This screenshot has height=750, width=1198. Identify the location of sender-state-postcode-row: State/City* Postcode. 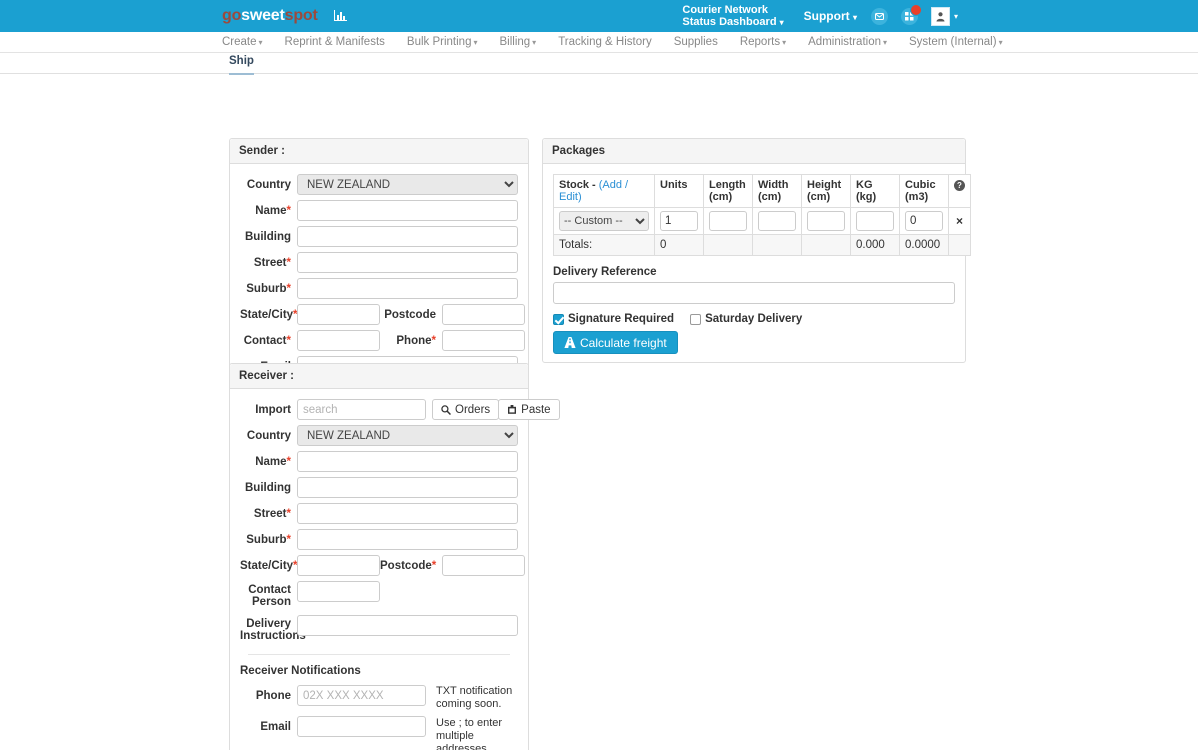
(382, 314).